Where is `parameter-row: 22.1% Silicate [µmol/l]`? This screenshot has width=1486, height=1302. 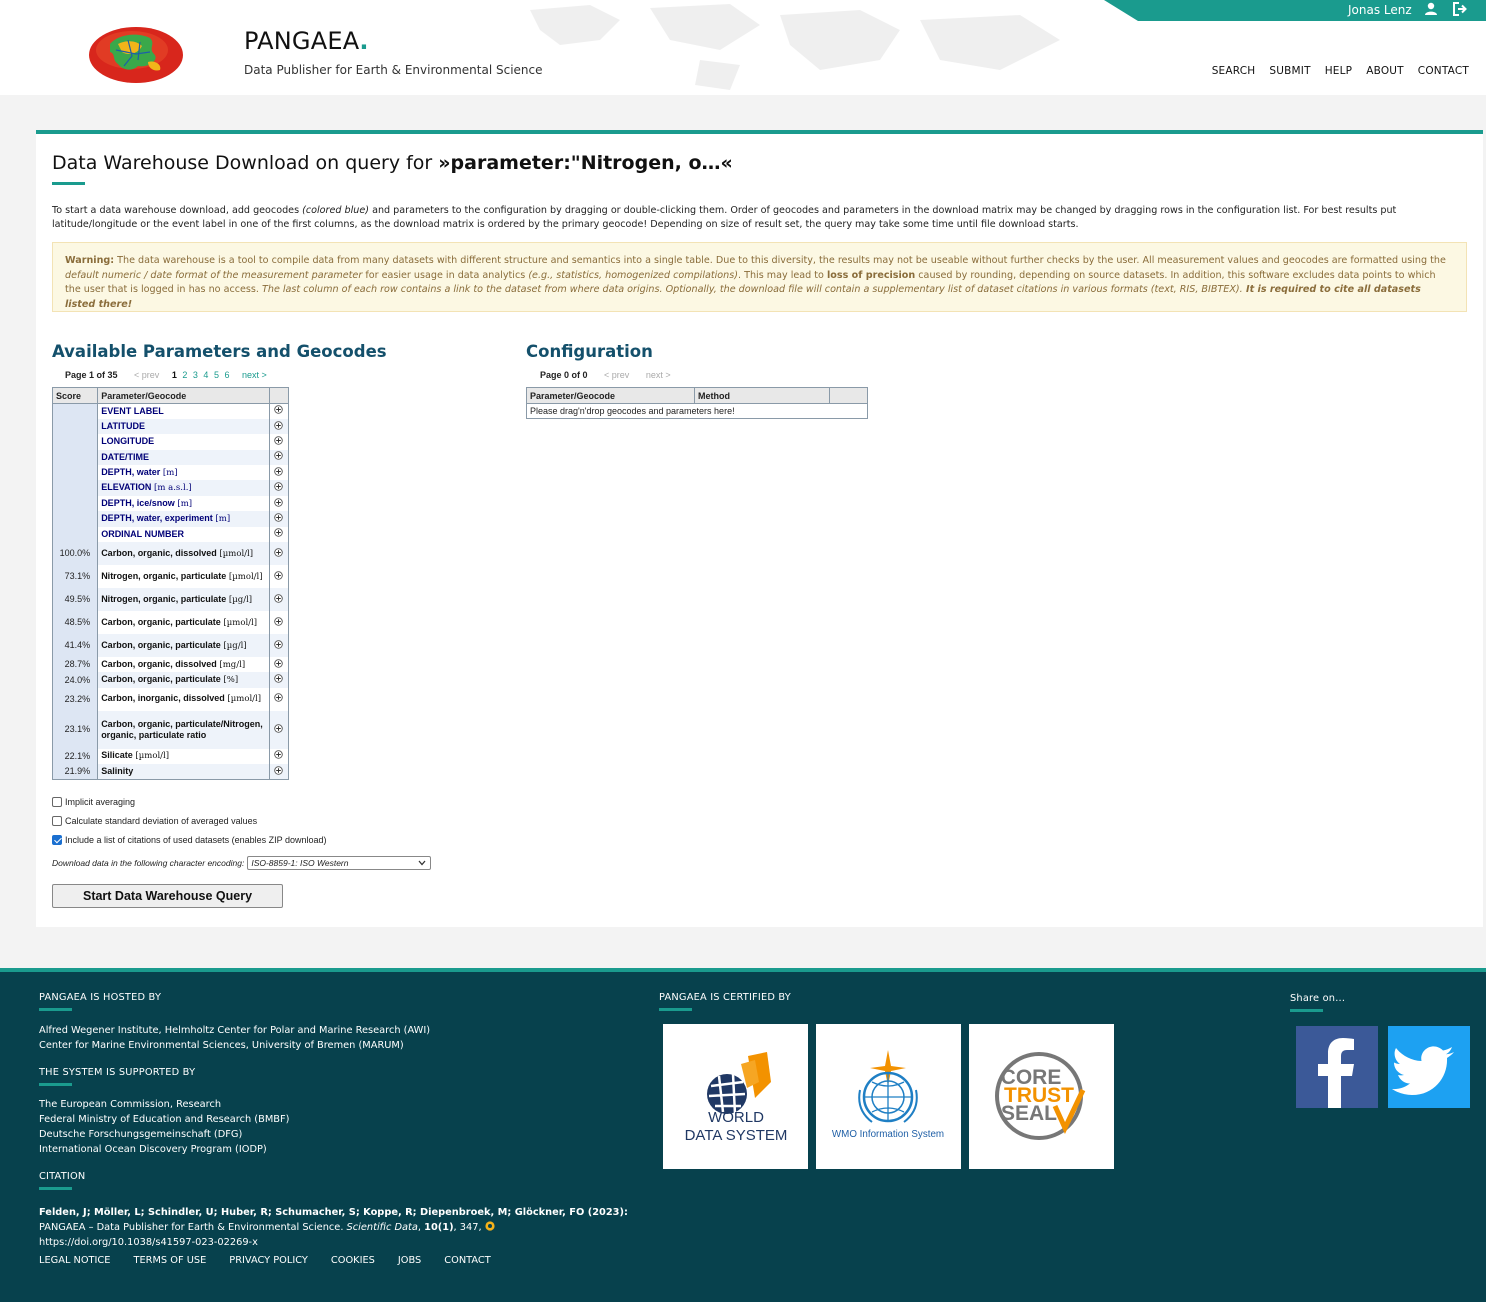
parameter-row: 22.1% Silicate [µmol/l] is located at coordinates (170, 756).